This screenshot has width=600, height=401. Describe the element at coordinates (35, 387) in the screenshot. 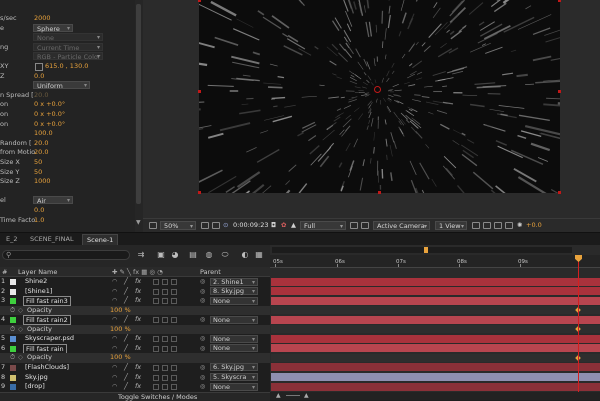

I see `layer-name: [drop]` at that location.